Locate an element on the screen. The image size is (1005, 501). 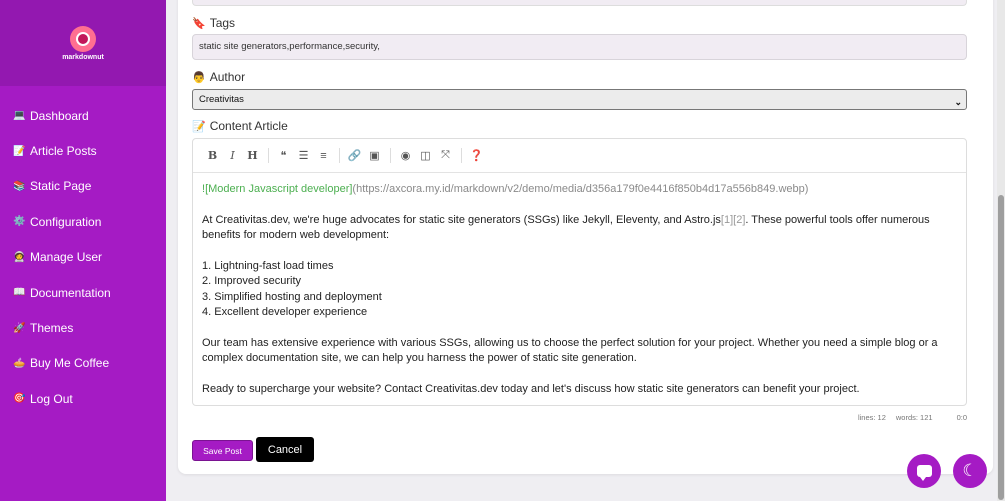
list-item: 1. Lightning-fast load times is located at coordinates (268, 266).